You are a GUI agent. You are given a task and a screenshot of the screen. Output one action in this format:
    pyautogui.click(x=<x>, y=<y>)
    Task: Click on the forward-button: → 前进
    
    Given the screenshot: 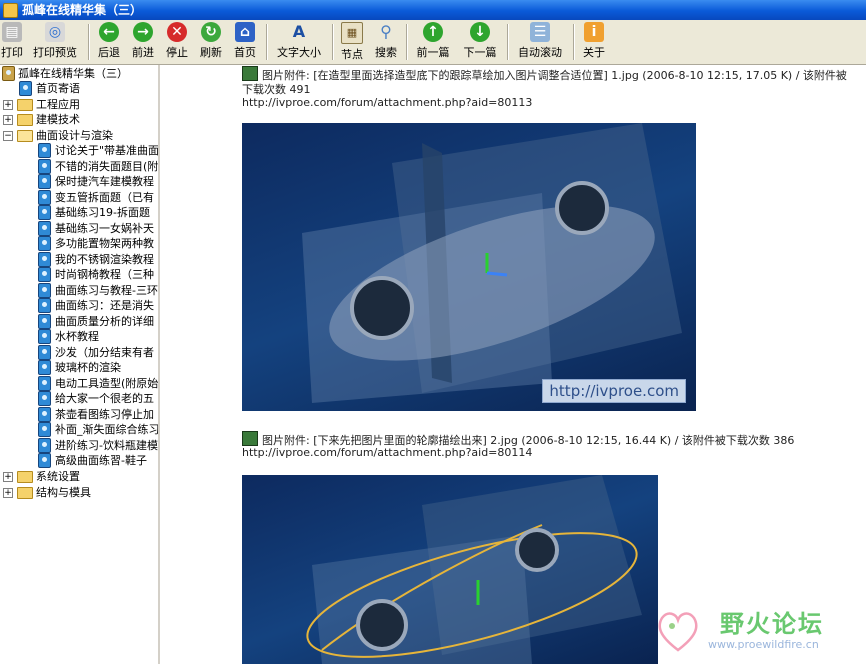 What is the action you would take?
    pyautogui.click(x=143, y=42)
    